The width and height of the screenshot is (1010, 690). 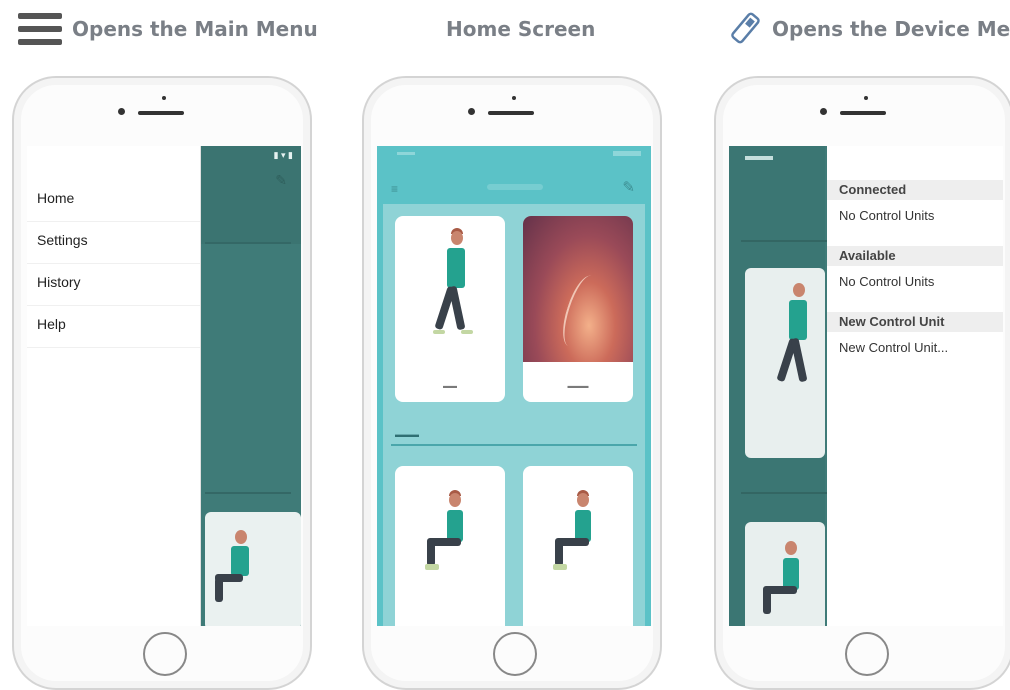 I want to click on hamburger-icon, so click(x=40, y=29).